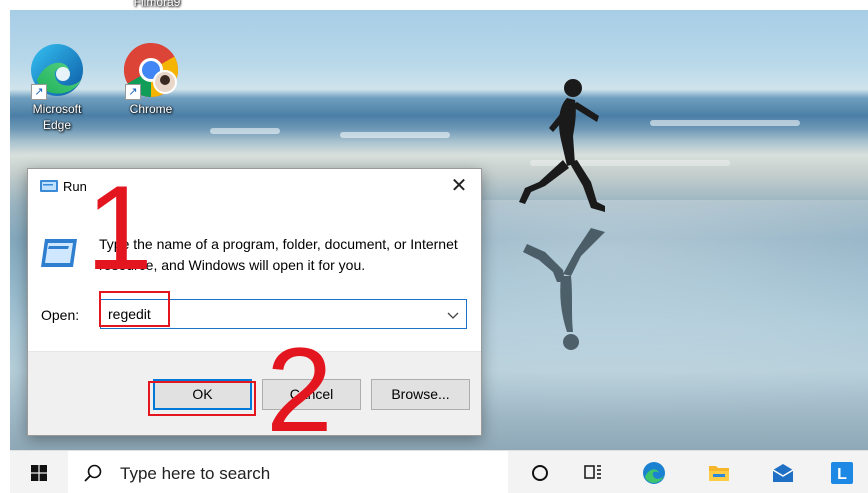 The height and width of the screenshot is (493, 868). I want to click on start-button, so click(39, 472).